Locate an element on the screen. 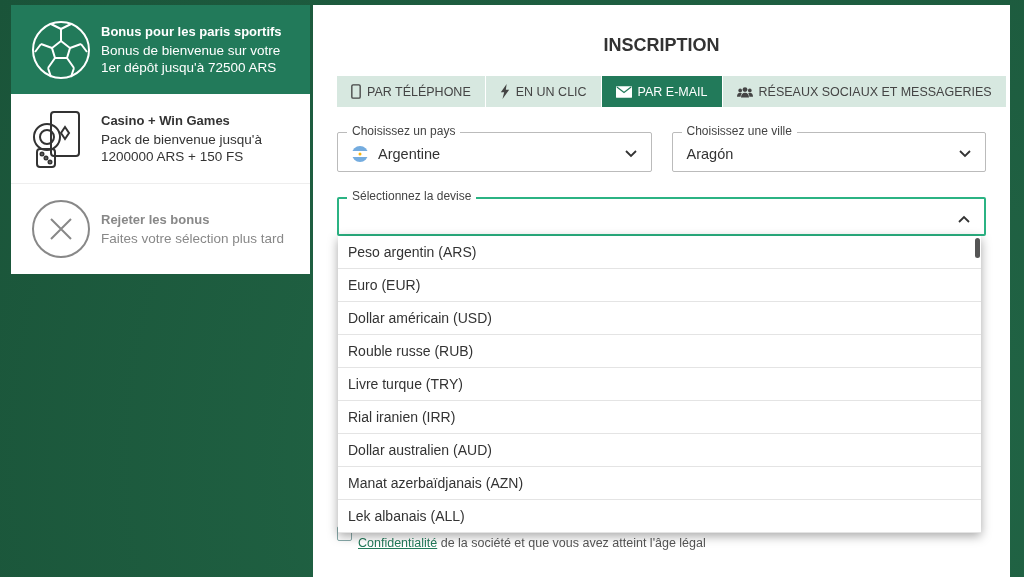 The image size is (1024, 577). close-circle-icon is located at coordinates (61, 229).